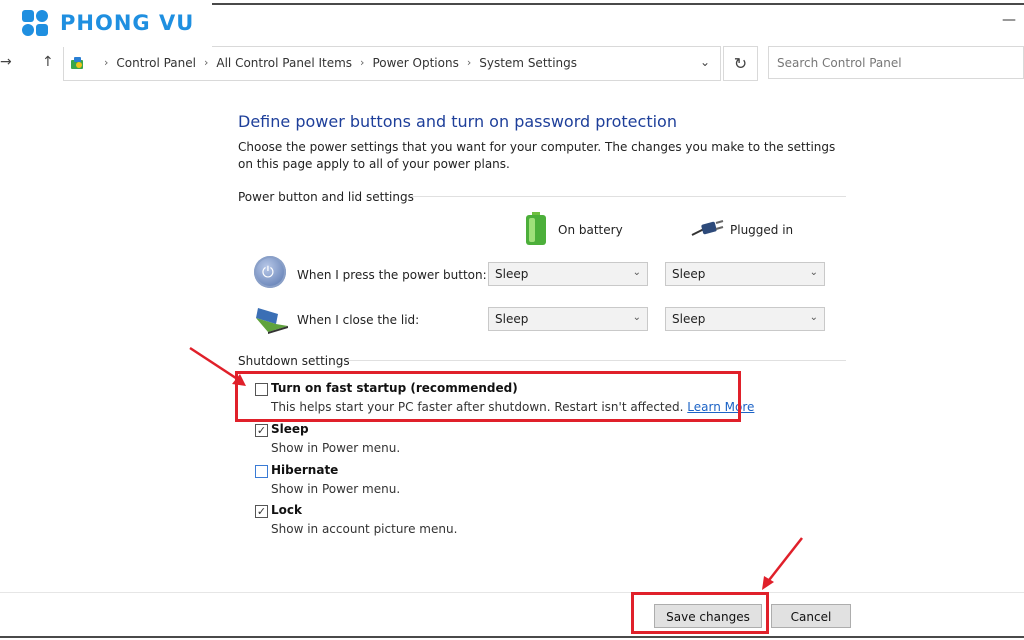  What do you see at coordinates (261, 430) in the screenshot?
I see `sleep-checkbox: ✓` at bounding box center [261, 430].